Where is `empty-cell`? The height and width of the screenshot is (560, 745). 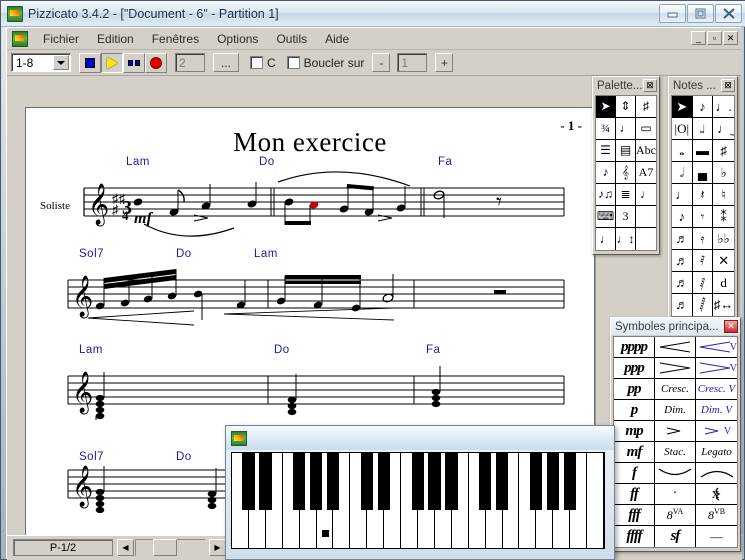
empty-cell is located at coordinates (646, 217).